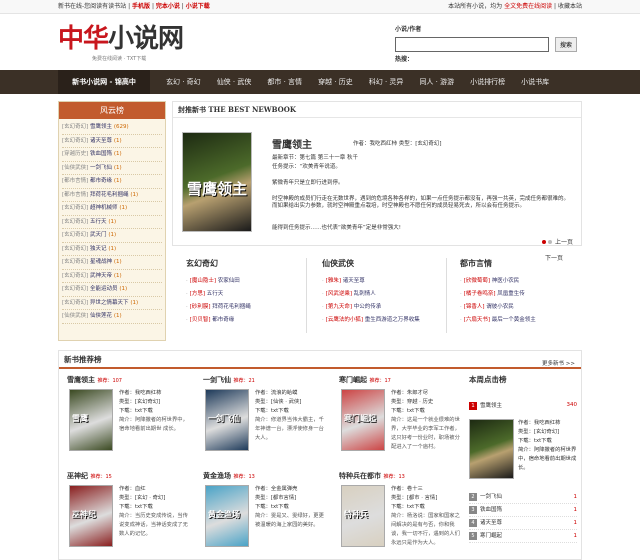 This screenshot has width=640, height=560. Describe the element at coordinates (183, 82) in the screenshot. I see `nav-item-fantasy: 玄幻 · 奇幻` at that location.